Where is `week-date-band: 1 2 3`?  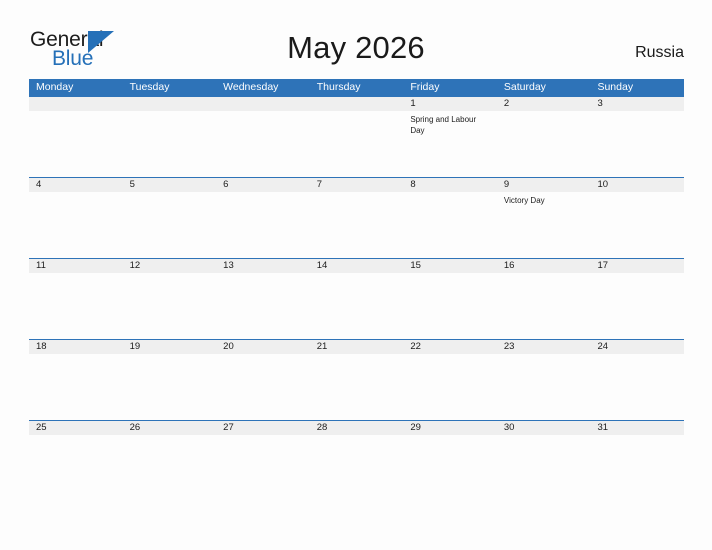 week-date-band: 1 2 3 is located at coordinates (356, 104).